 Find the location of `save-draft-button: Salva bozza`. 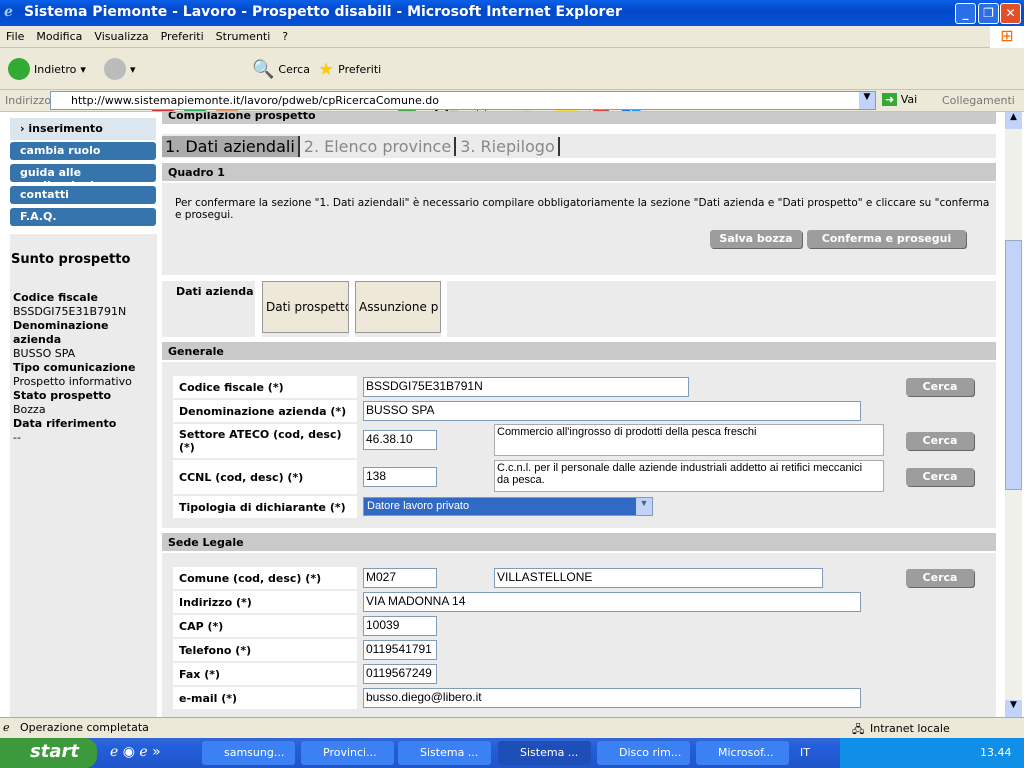

save-draft-button: Salva bozza is located at coordinates (756, 239).